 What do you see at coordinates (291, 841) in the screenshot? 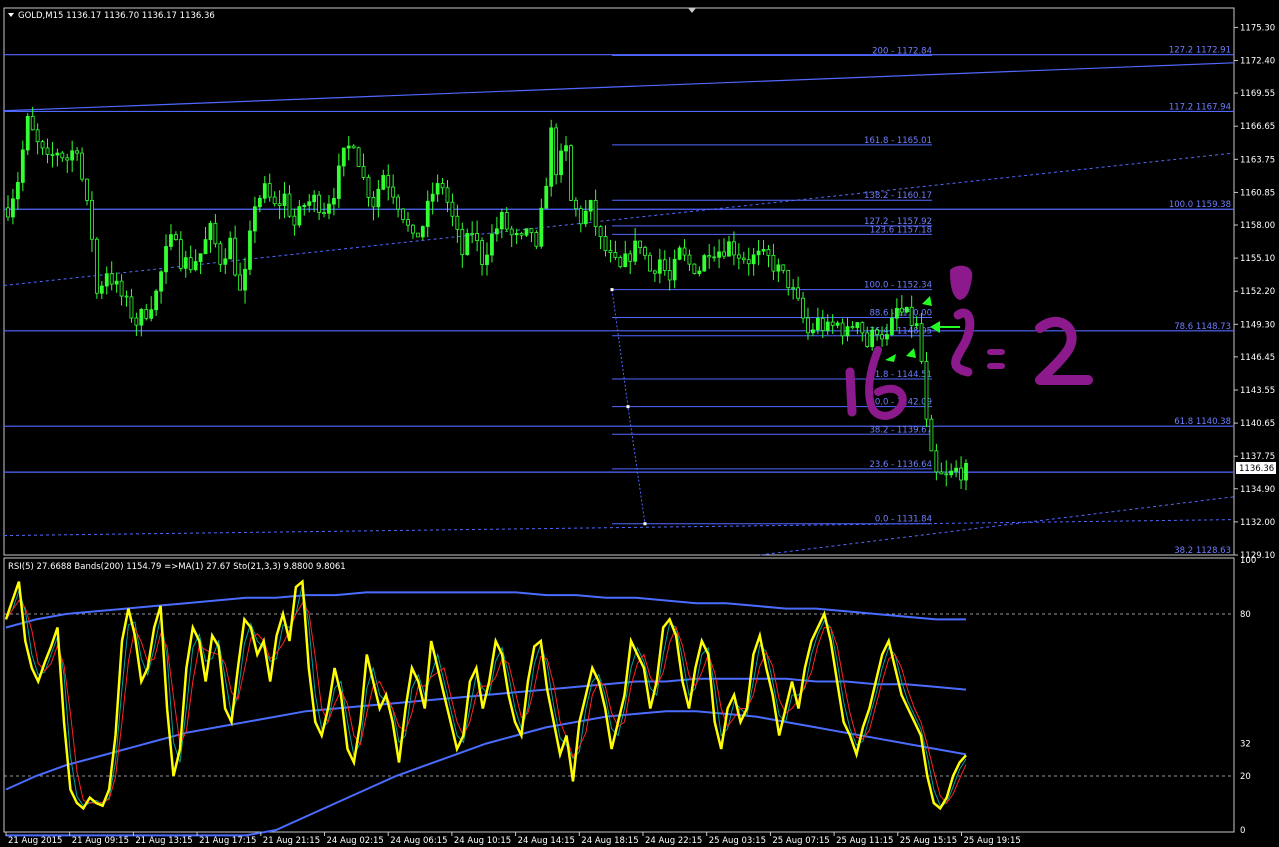
I see `time-axis-tick-label: 21 Aug 21:15` at bounding box center [291, 841].